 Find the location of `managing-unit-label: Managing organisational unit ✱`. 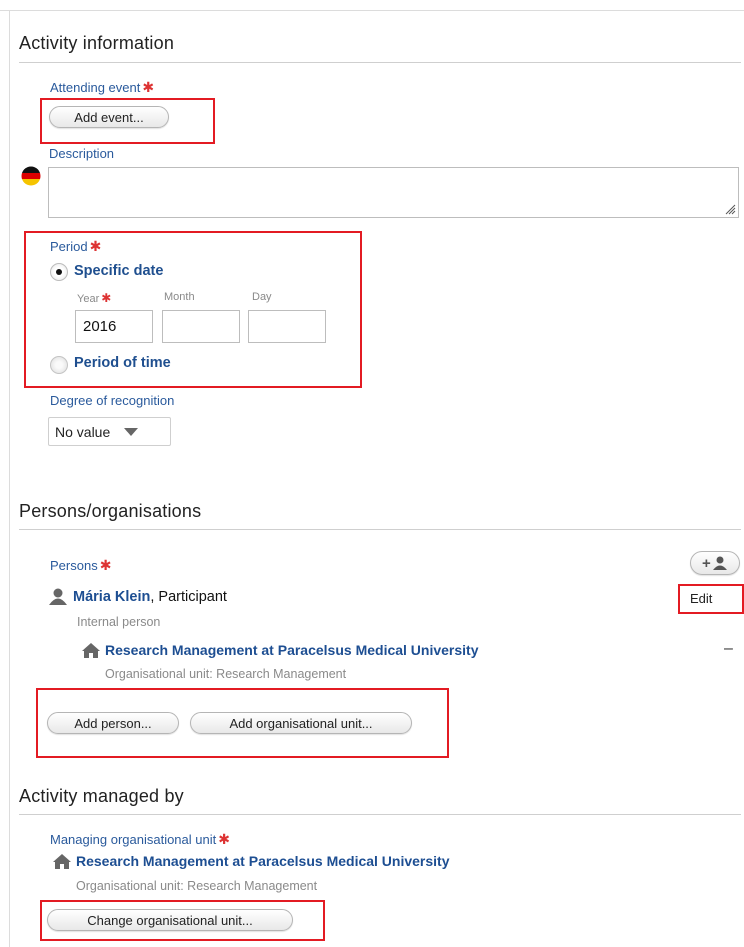

managing-unit-label: Managing organisational unit ✱ is located at coordinates (140, 839).